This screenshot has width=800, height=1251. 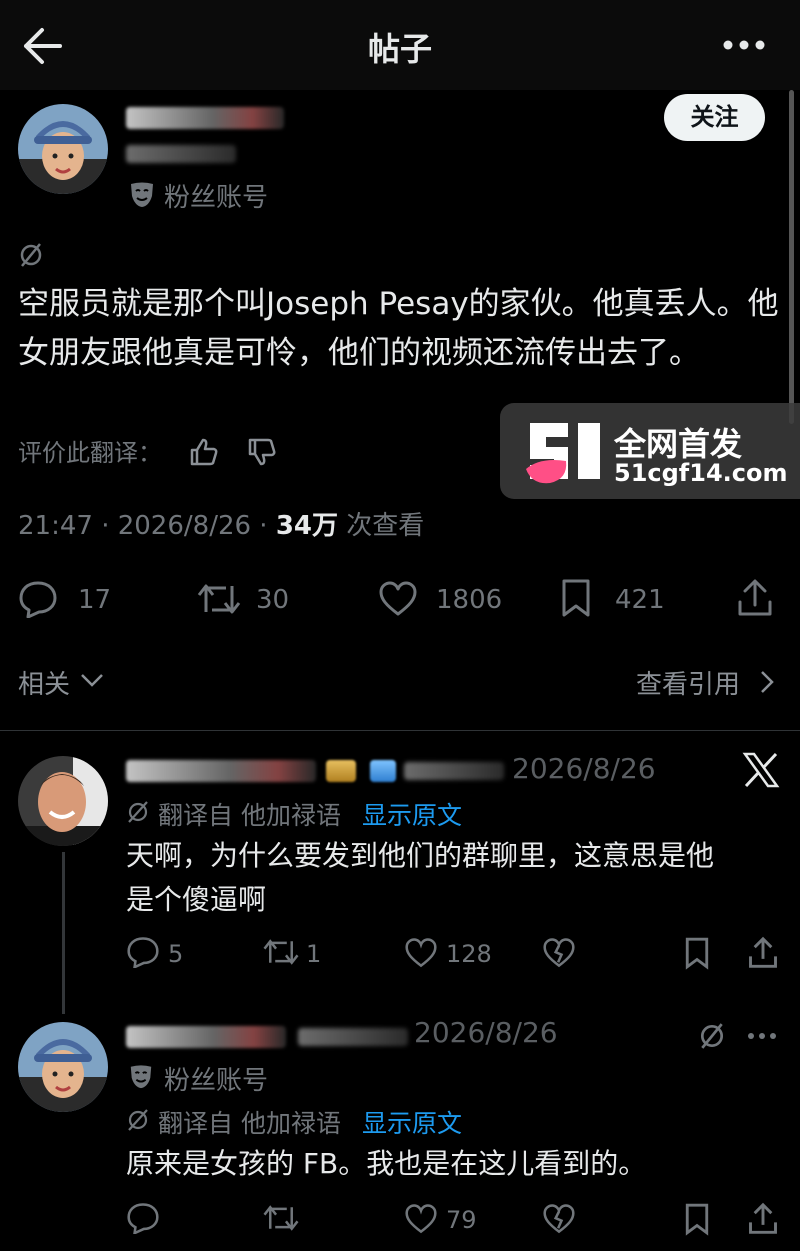 What do you see at coordinates (767, 682) in the screenshot?
I see `chevron-right-icon` at bounding box center [767, 682].